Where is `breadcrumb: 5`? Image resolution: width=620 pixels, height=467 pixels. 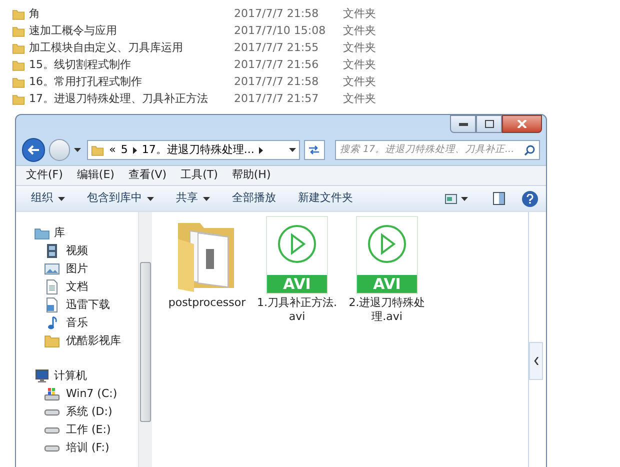 breadcrumb: 5 is located at coordinates (124, 150).